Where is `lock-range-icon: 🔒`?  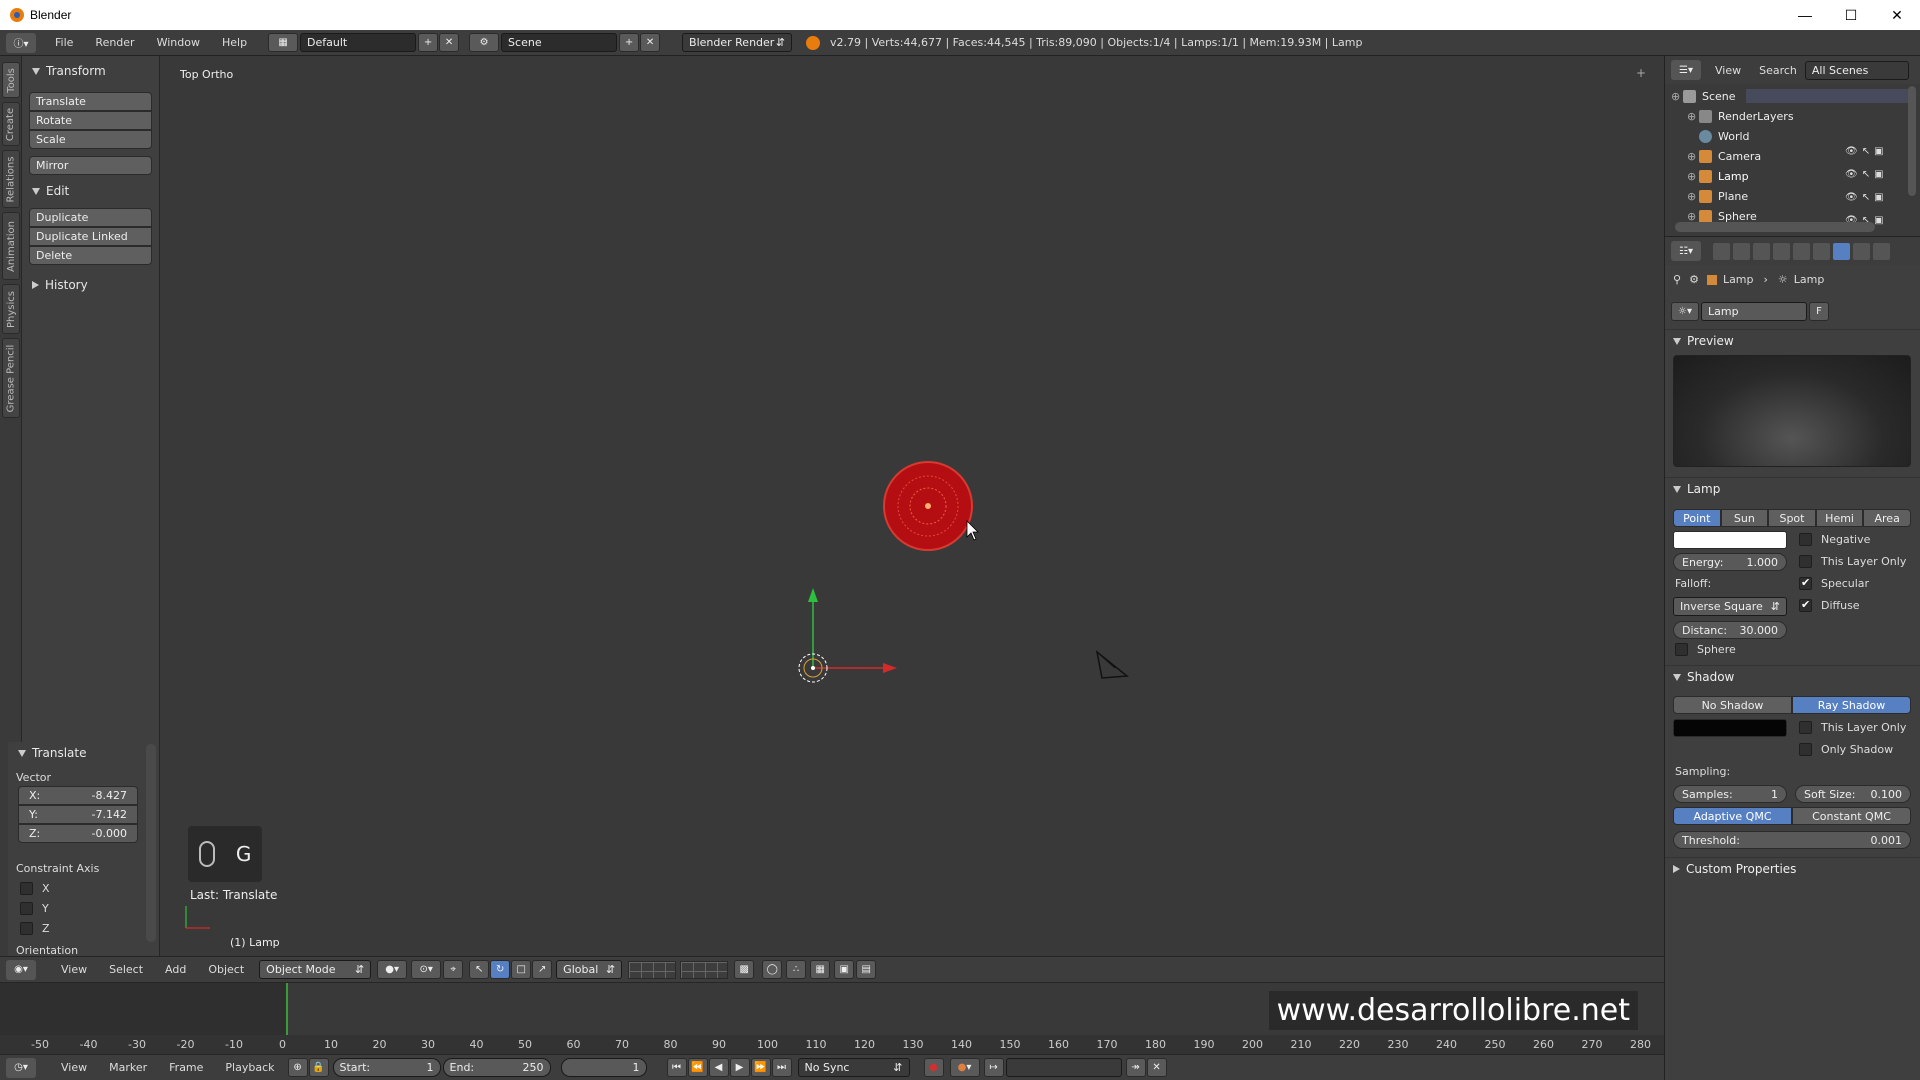
lock-range-icon: 🔒 is located at coordinates (318, 1067).